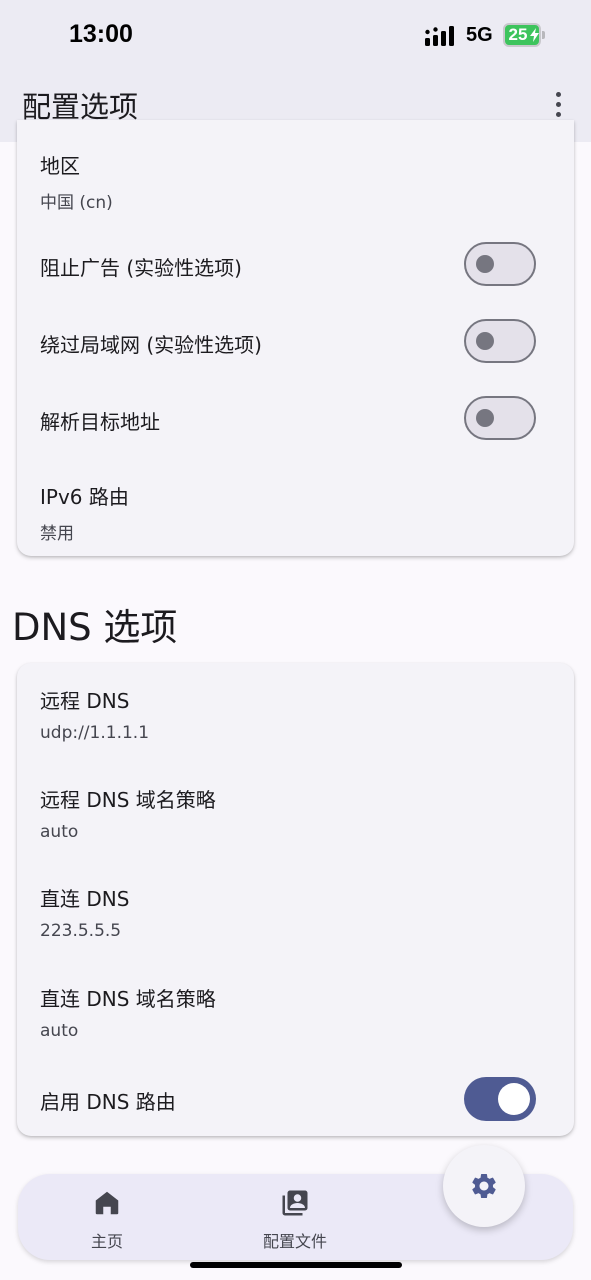 The height and width of the screenshot is (1280, 591). Describe the element at coordinates (295, 36) in the screenshot. I see `status-bar: 13:00 5G 25` at that location.